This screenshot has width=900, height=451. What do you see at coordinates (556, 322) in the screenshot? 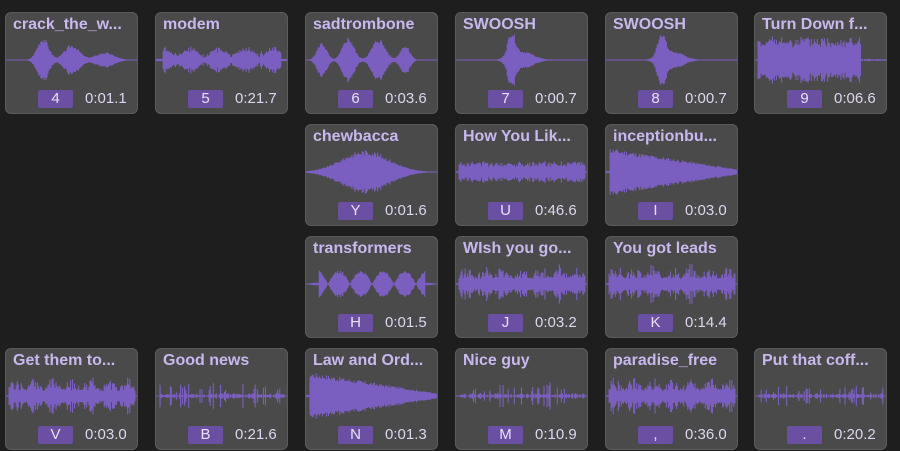
I see `pad-duration: 0:03.2` at bounding box center [556, 322].